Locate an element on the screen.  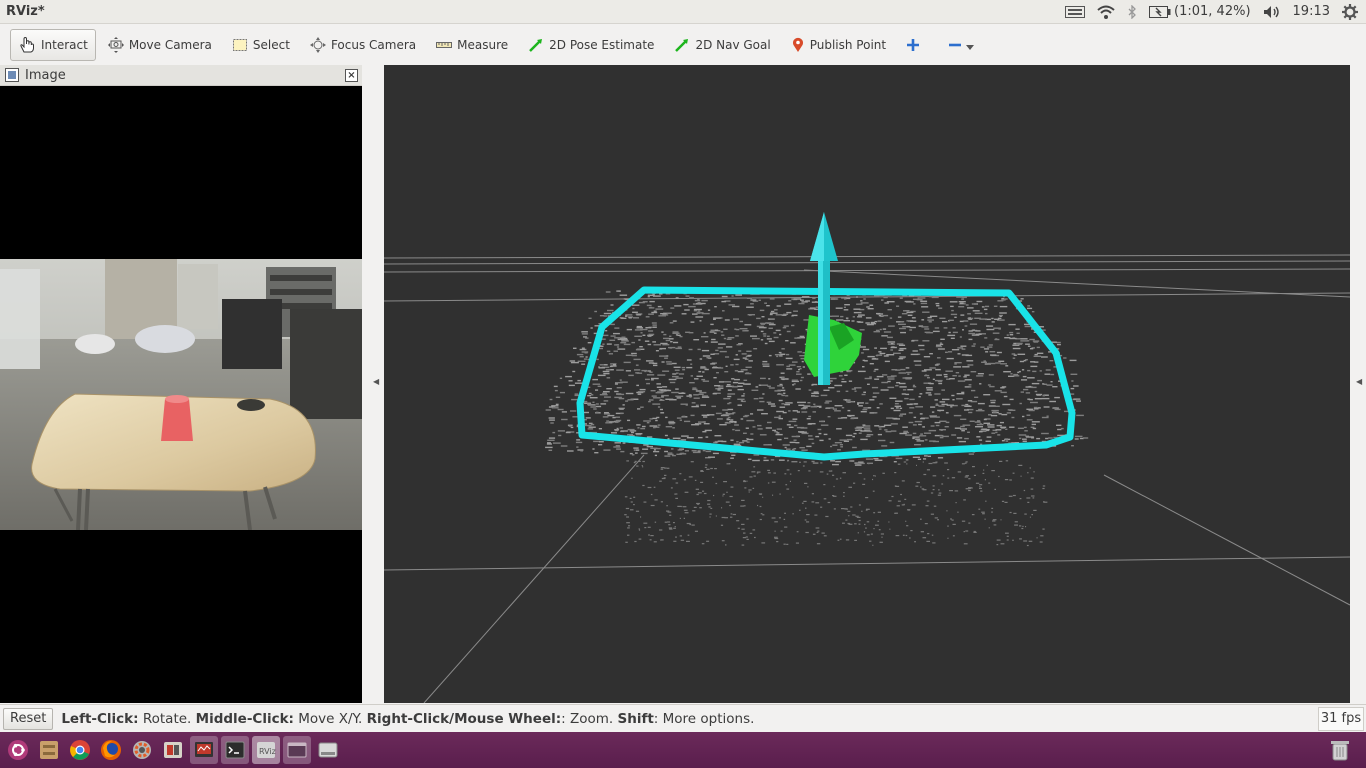
tool-label: 2D Pose Estimate is located at coordinates (602, 45).